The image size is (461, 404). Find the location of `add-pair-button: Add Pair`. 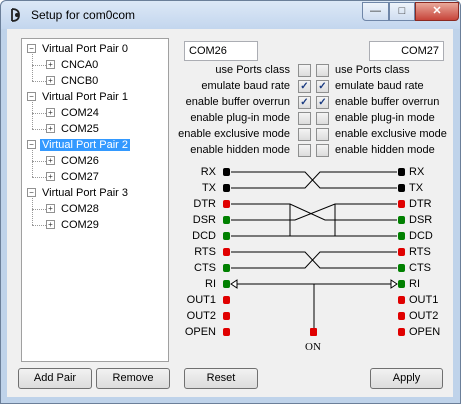

add-pair-button: Add Pair is located at coordinates (55, 378).